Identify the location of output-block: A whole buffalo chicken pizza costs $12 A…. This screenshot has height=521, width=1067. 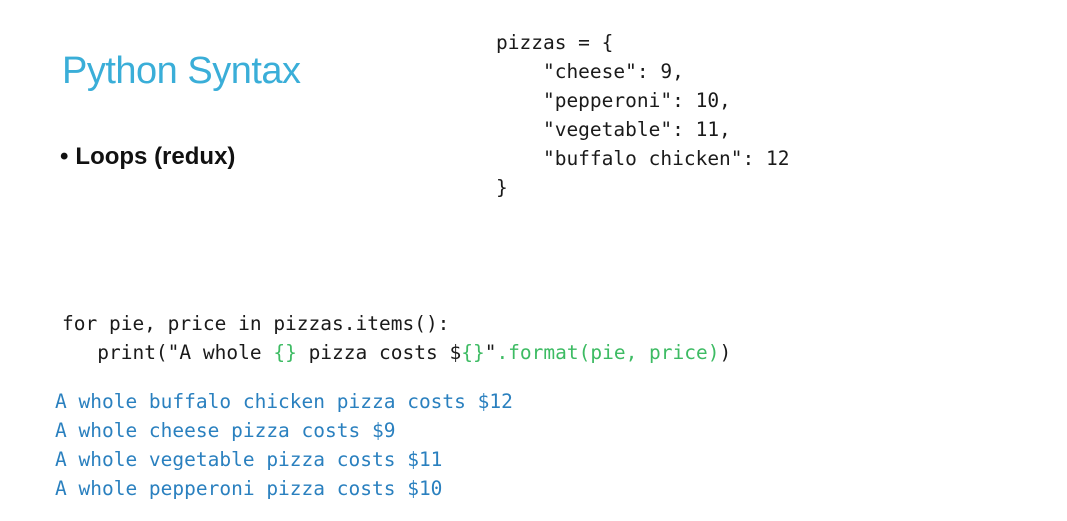
(284, 445).